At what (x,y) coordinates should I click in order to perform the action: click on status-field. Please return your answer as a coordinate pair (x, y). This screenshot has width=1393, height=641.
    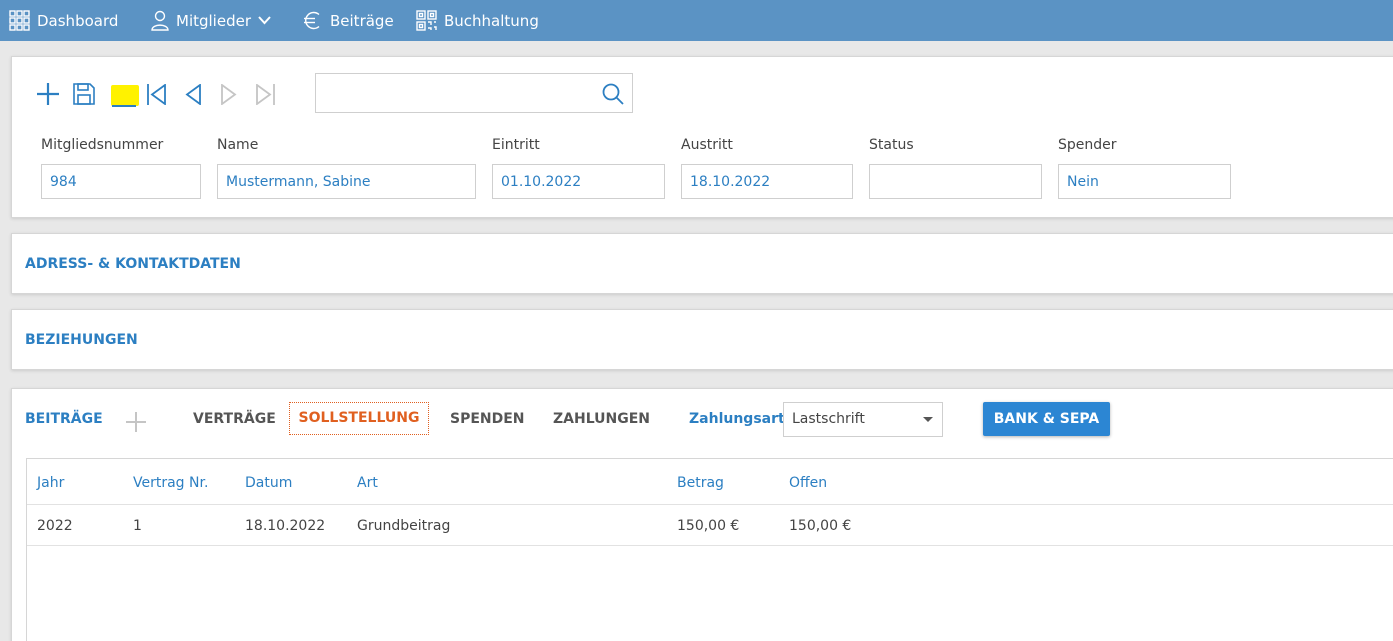
    Looking at the image, I should click on (955, 181).